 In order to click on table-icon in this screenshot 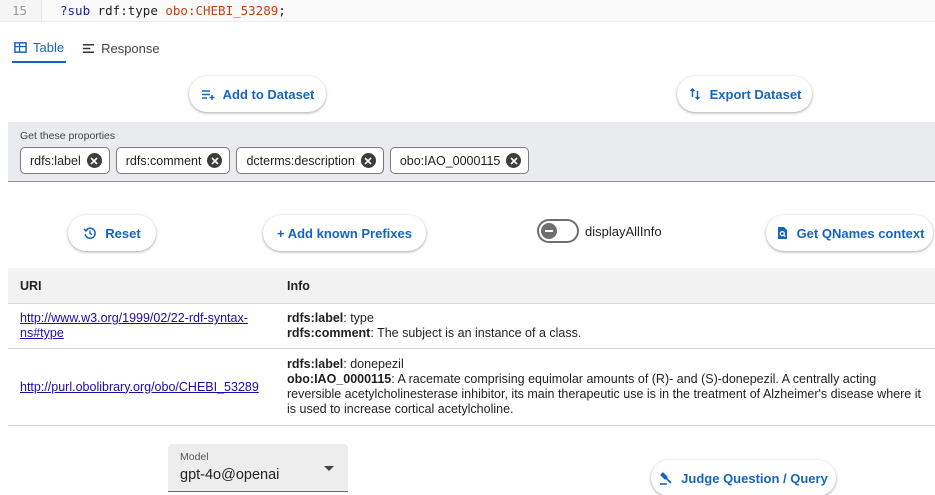, I will do `click(20, 47)`.